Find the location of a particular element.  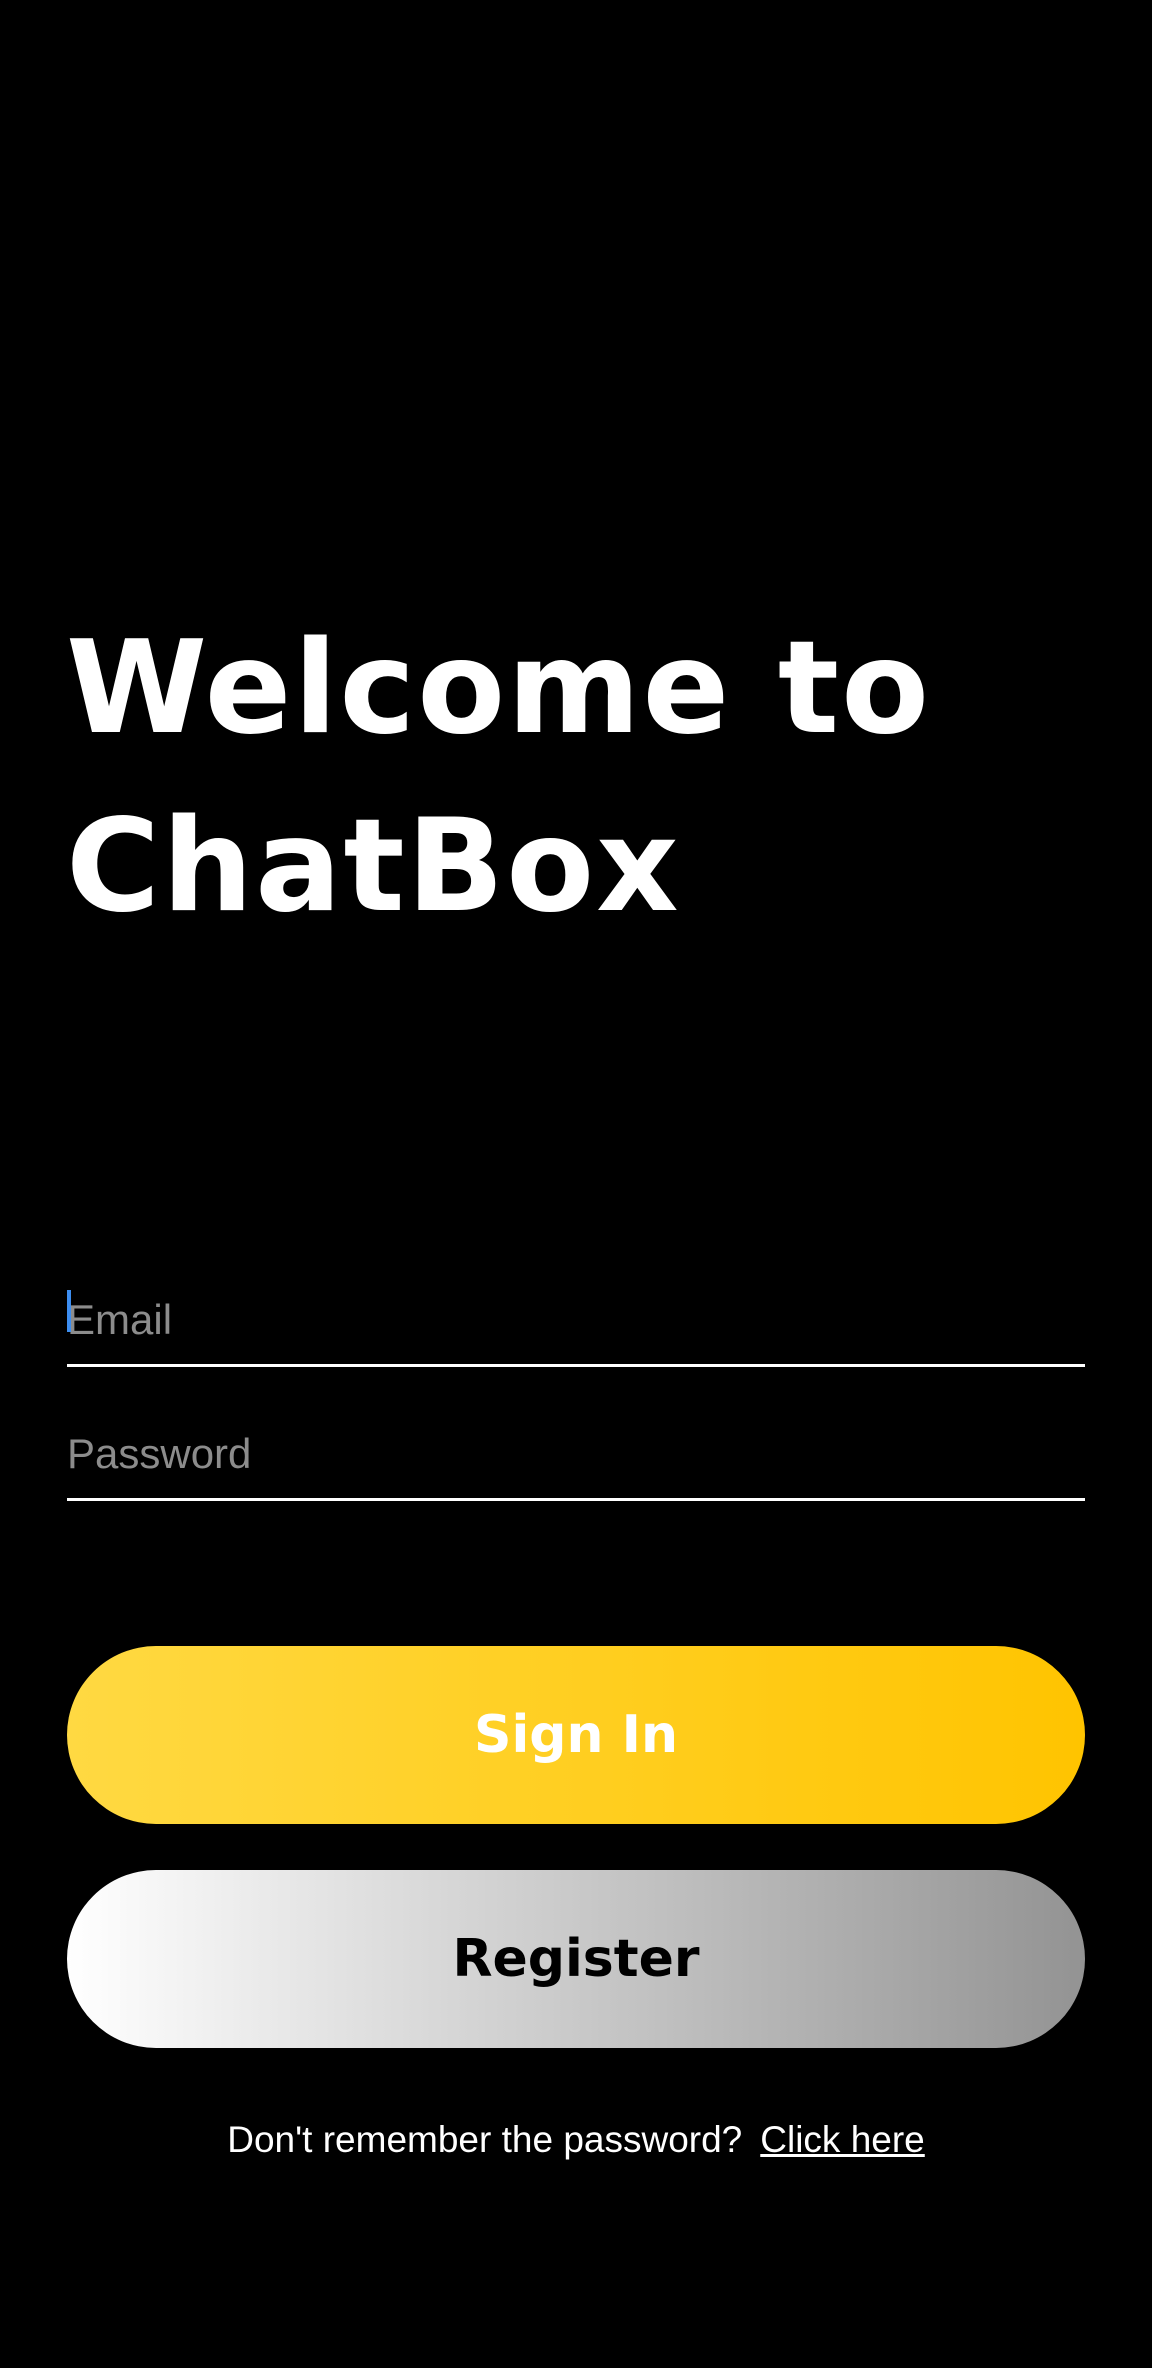

text-cursor is located at coordinates (69, 1311).